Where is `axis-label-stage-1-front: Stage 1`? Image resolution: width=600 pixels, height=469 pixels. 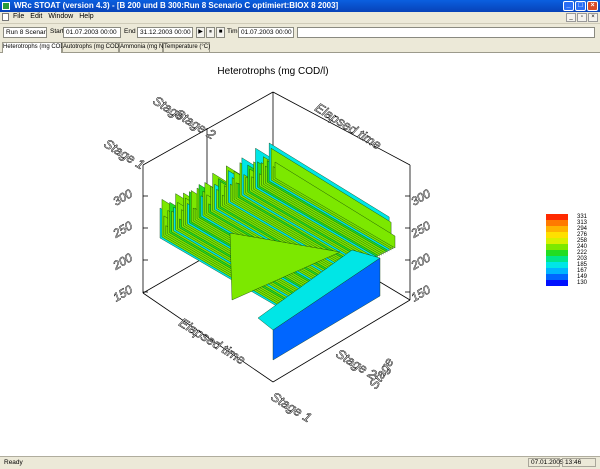 axis-label-stage-1-front: Stage 1 is located at coordinates (291, 407).